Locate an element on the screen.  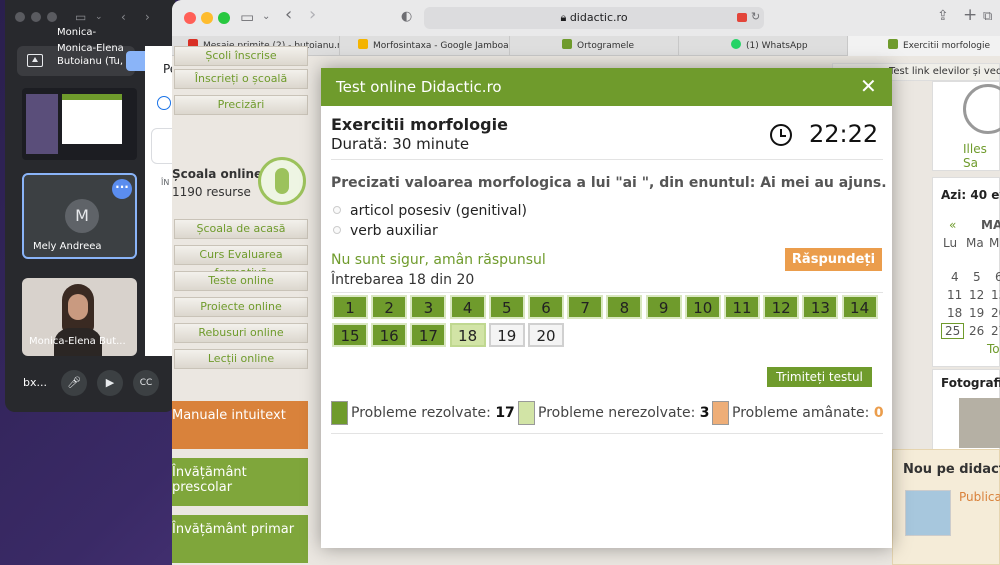
close-dot is located at coordinates (190, 18).